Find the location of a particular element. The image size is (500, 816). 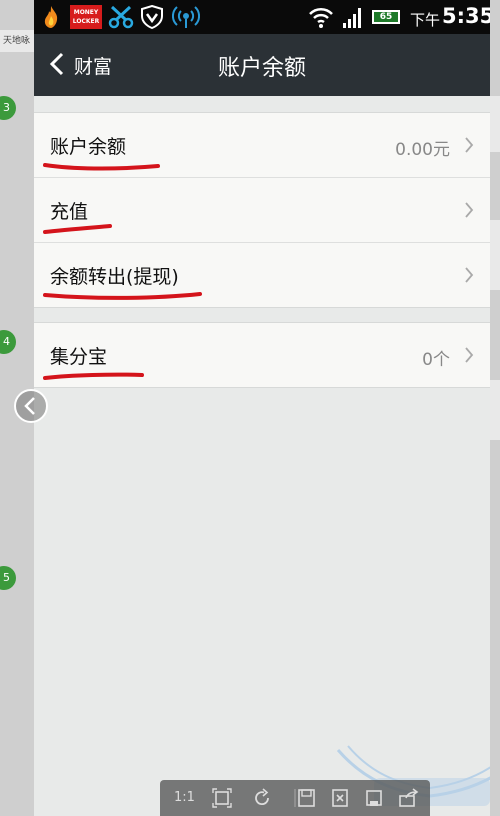

chevron-left-icon is located at coordinates (29, 406).